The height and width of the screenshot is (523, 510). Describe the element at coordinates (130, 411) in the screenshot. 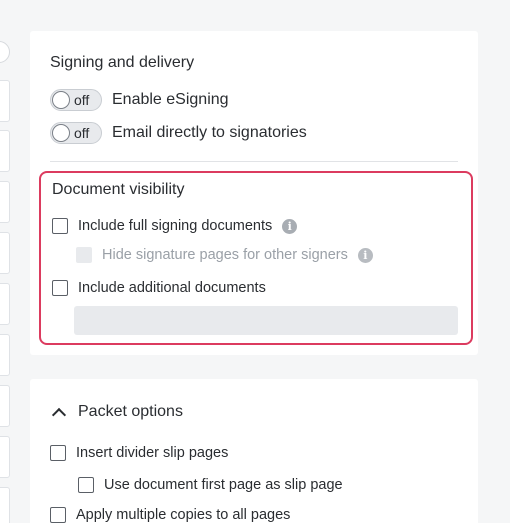

I see `packet-options-title: Packet options` at that location.